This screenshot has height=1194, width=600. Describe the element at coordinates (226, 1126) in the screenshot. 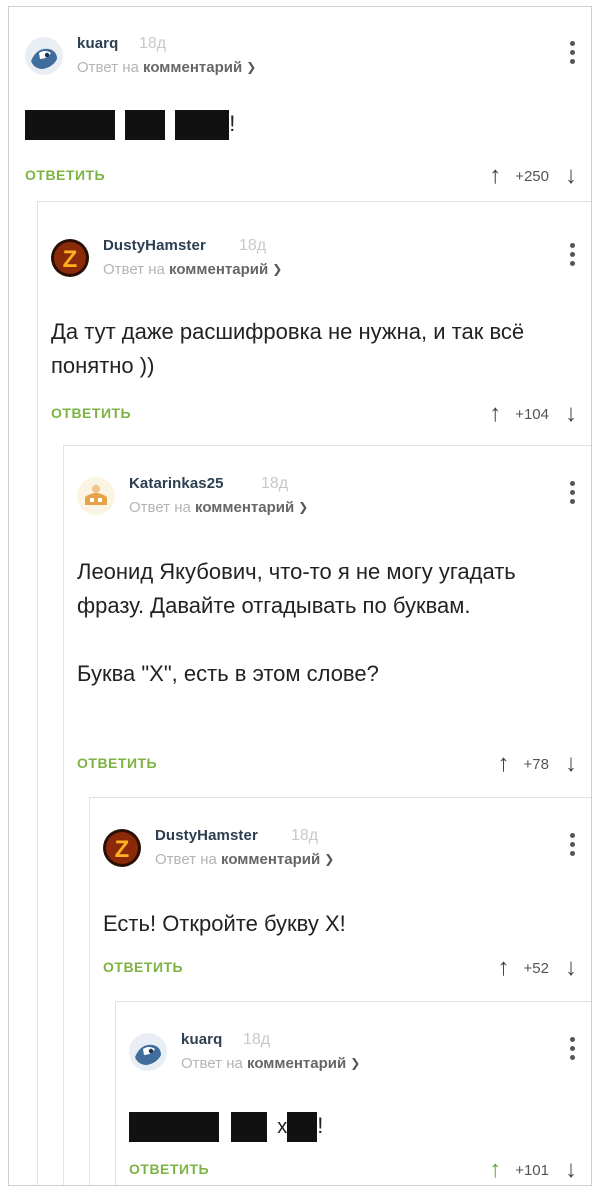

I see `comment-text: х!` at that location.